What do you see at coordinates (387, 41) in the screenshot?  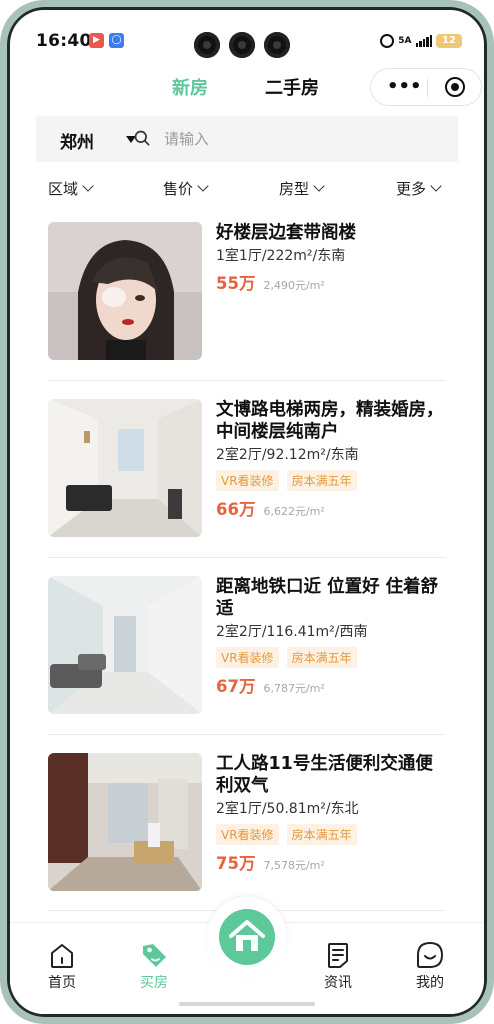 I see `alarm-icon` at bounding box center [387, 41].